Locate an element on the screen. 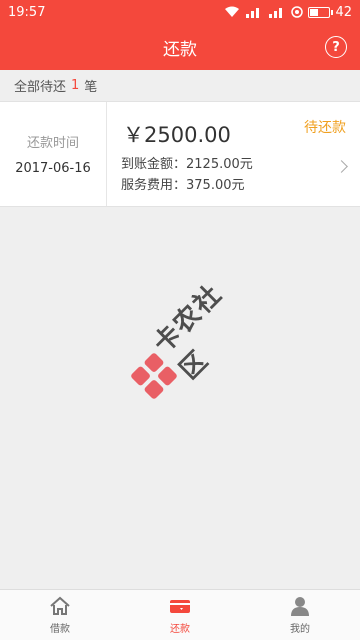 Image resolution: width=360 pixels, height=640 pixels. status-icons: 42 is located at coordinates (288, 12).